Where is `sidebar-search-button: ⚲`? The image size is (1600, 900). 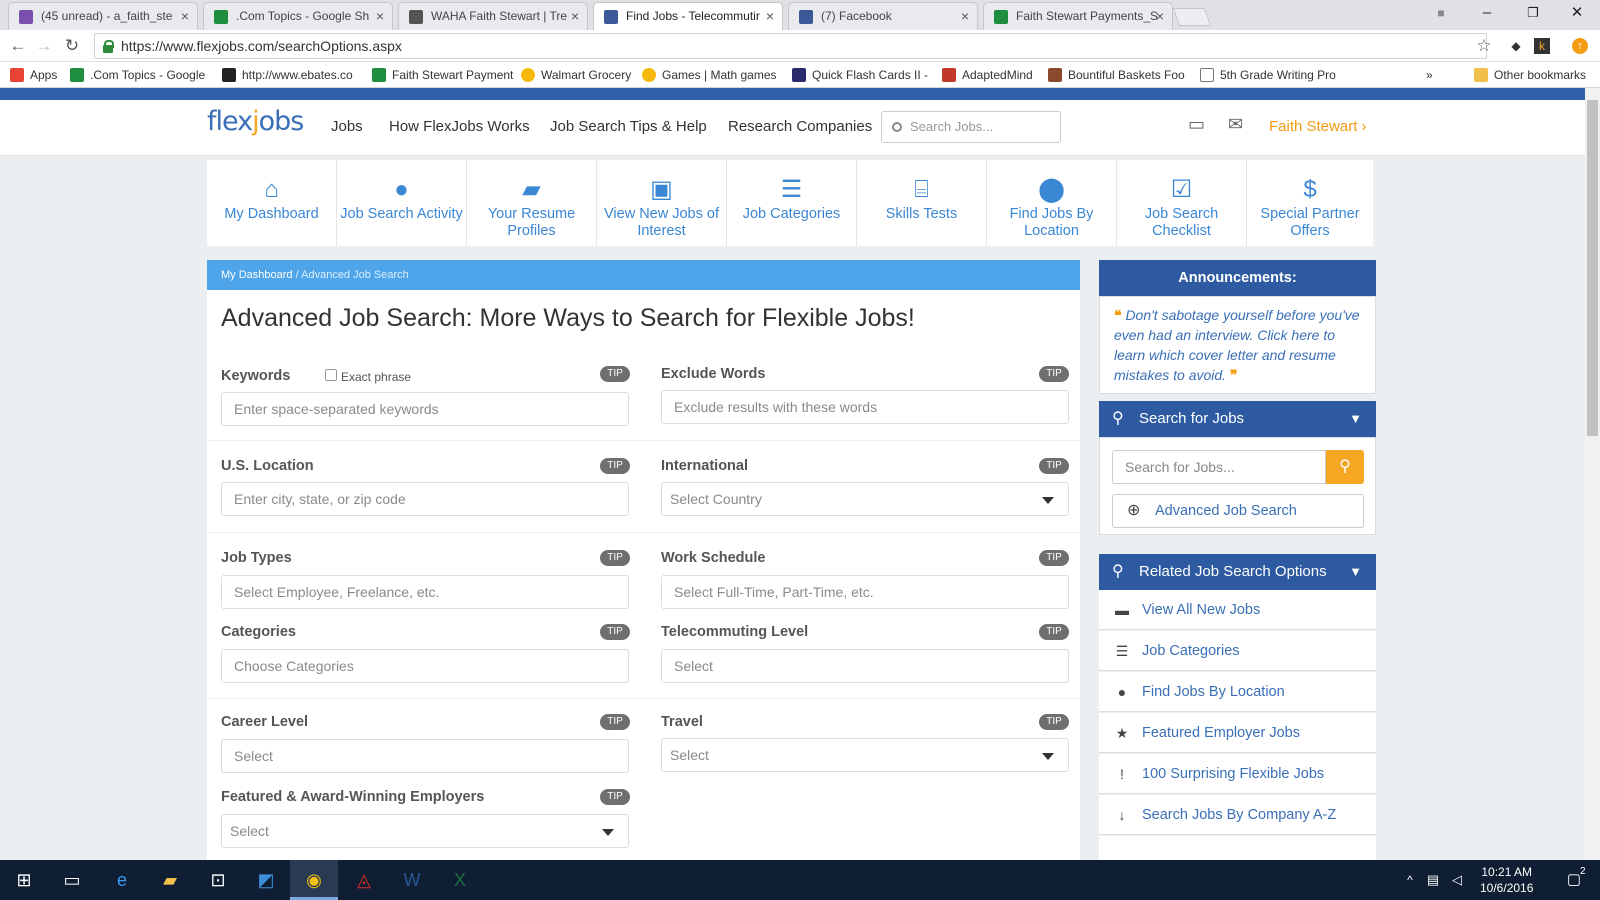 sidebar-search-button: ⚲ is located at coordinates (1345, 467).